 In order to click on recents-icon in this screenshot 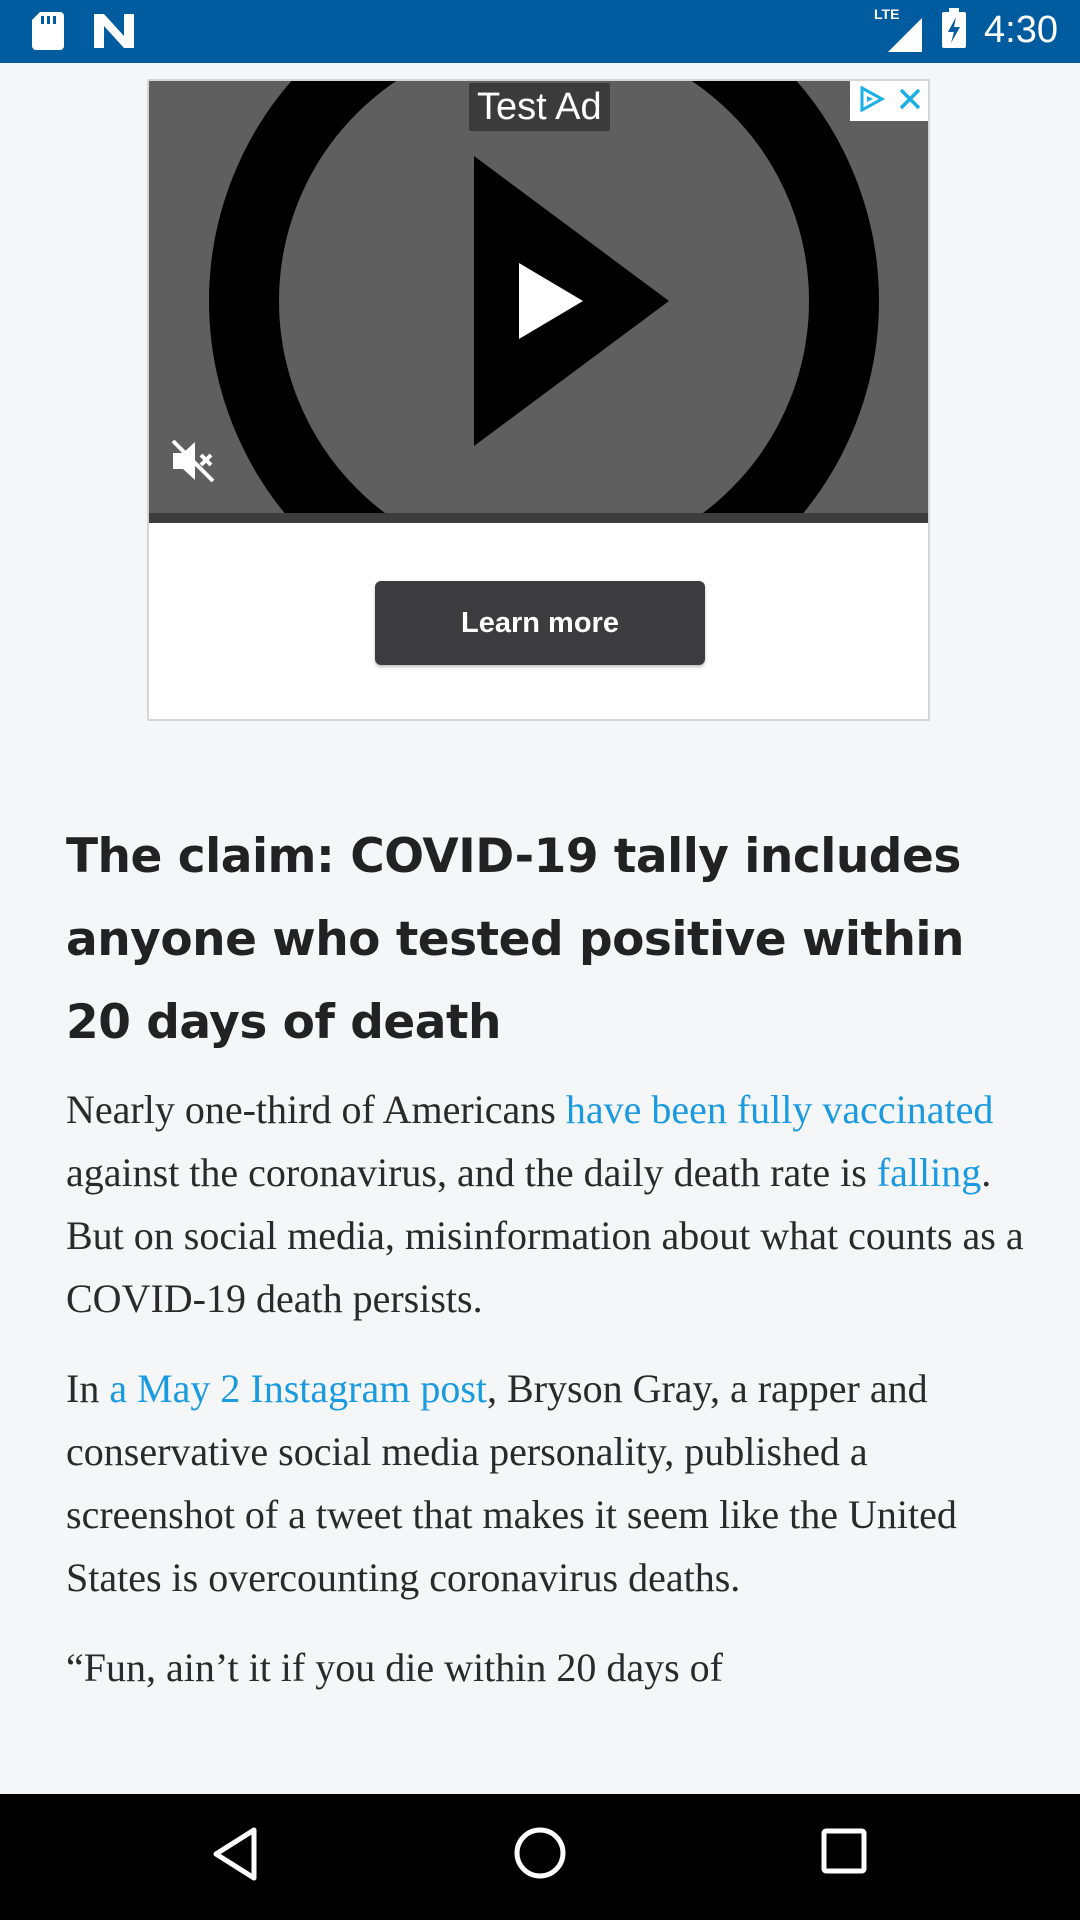, I will do `click(844, 1853)`.